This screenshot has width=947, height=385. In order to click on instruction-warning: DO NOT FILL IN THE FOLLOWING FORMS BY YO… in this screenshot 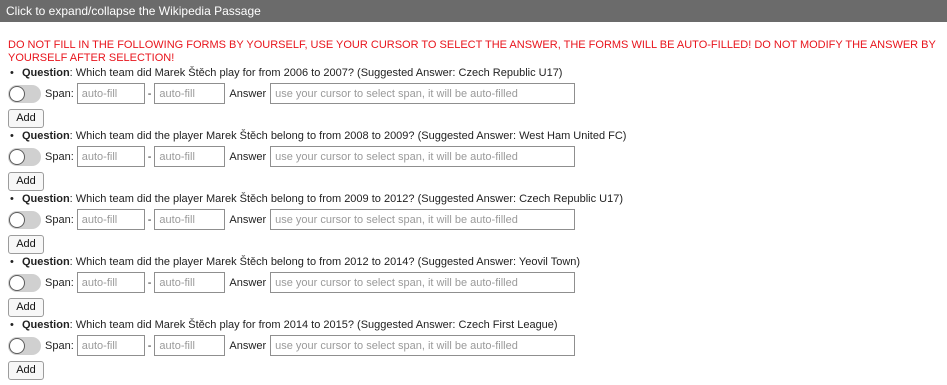, I will do `click(472, 51)`.